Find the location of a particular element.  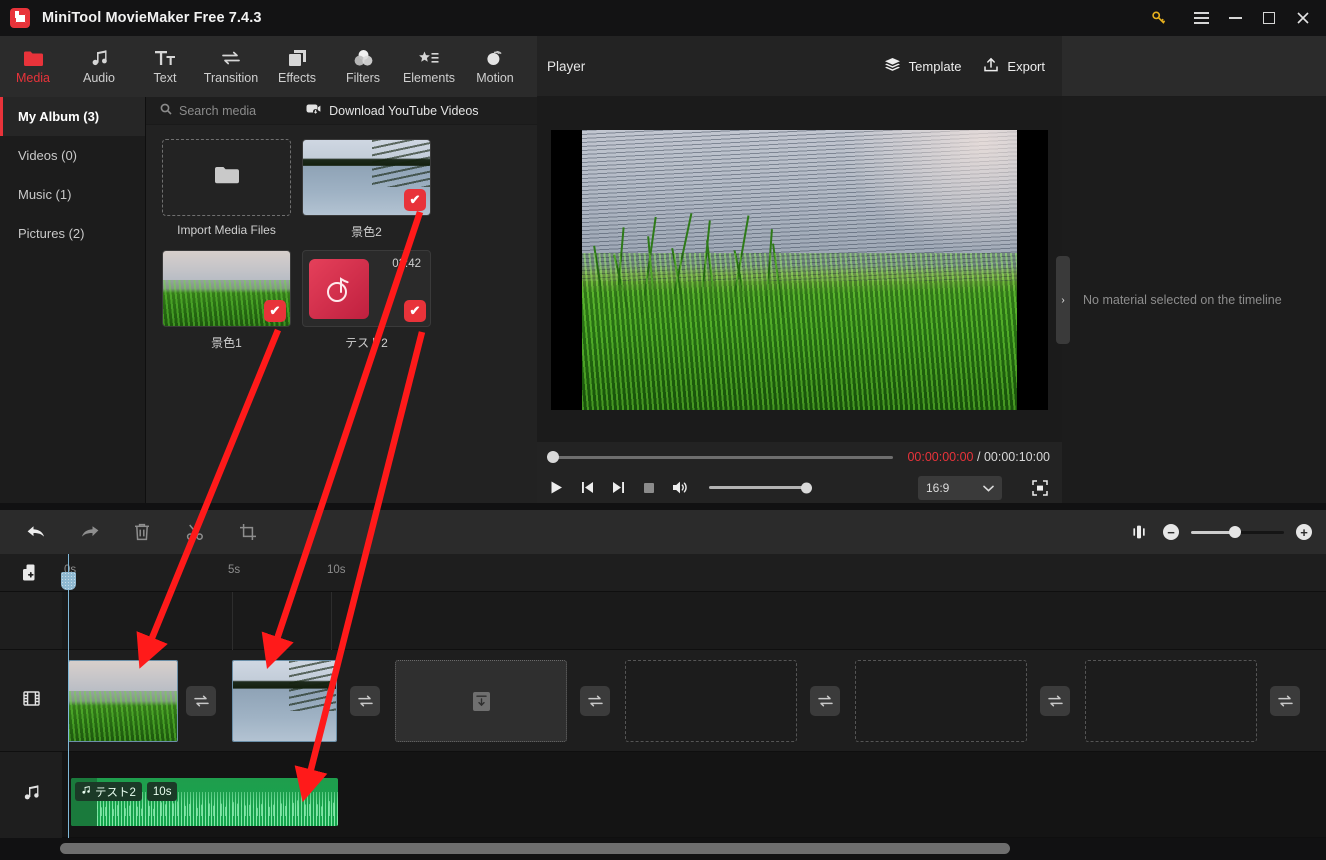

track-header-audio is located at coordinates (31, 795).